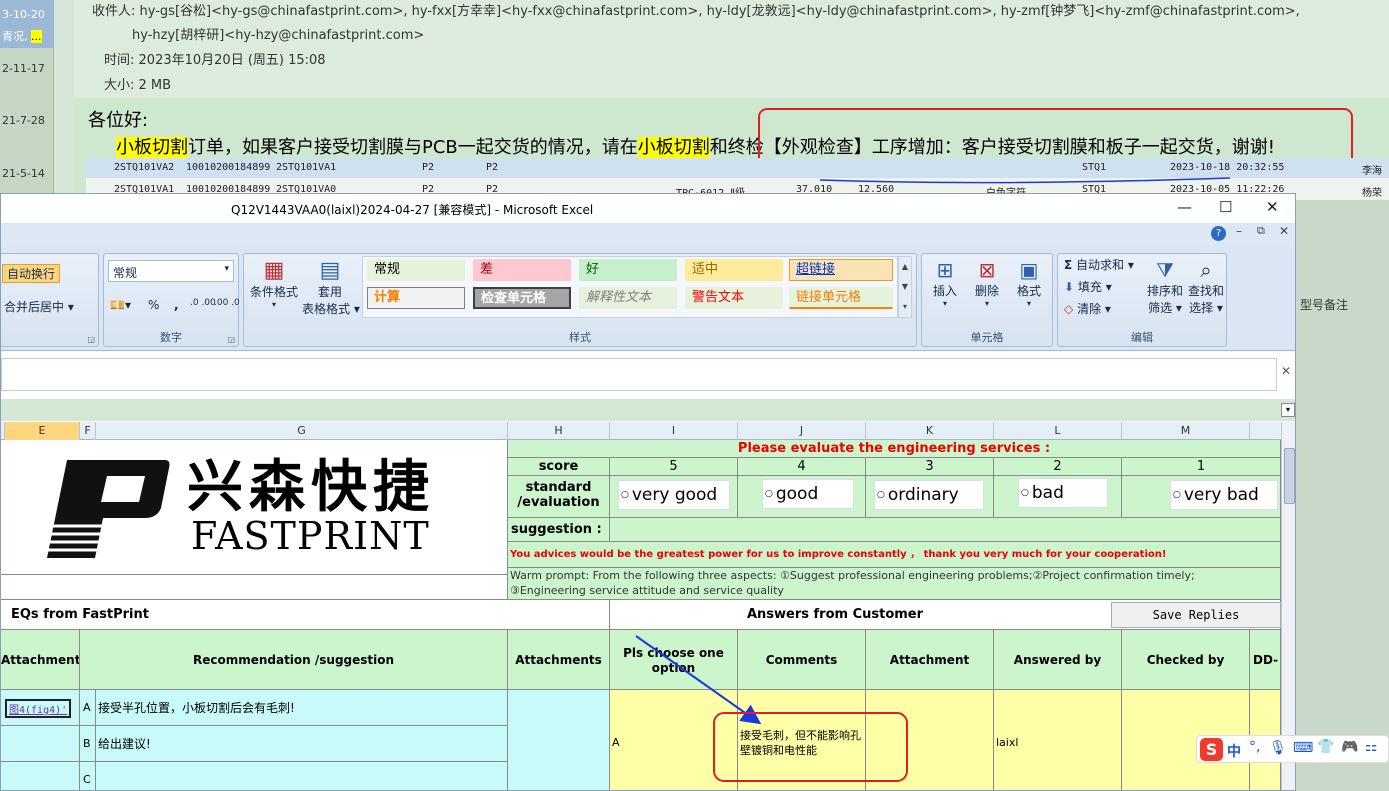 The image size is (1389, 791). What do you see at coordinates (802, 467) in the screenshot?
I see `score-4: 4` at bounding box center [802, 467].